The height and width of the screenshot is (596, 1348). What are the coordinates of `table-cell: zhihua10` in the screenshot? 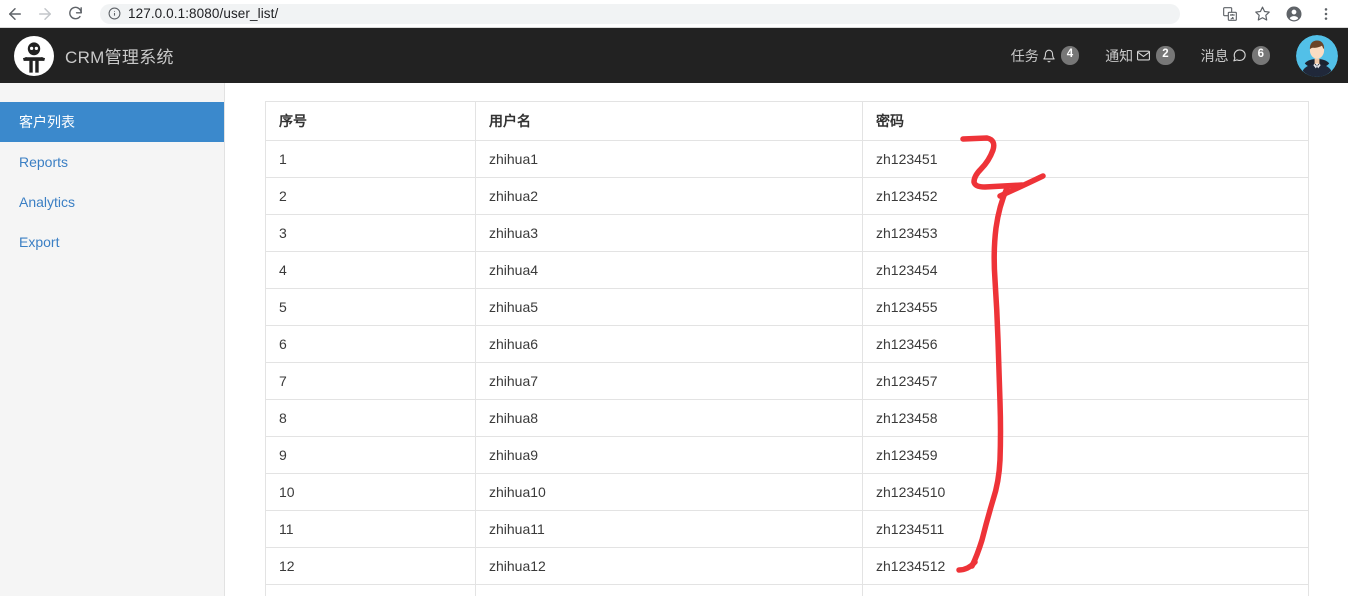 It's located at (669, 492).